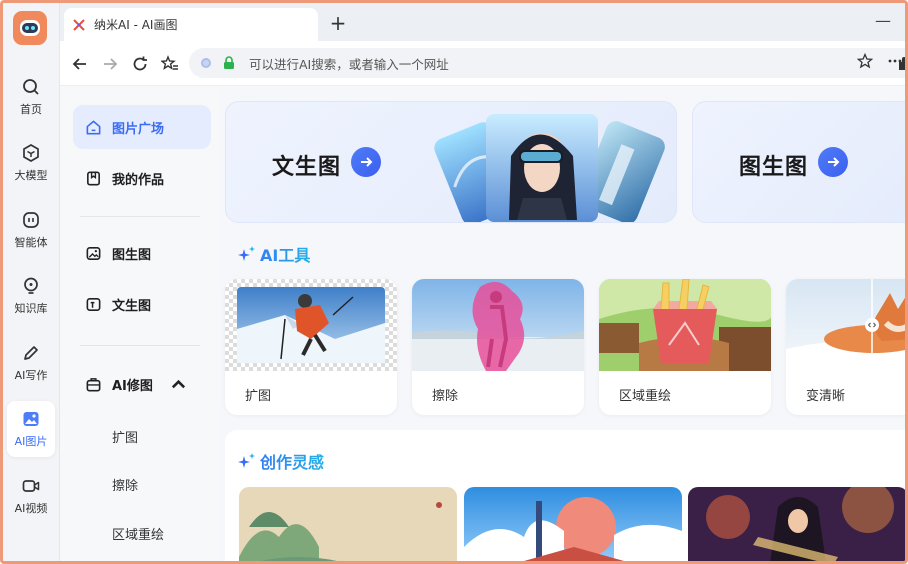  What do you see at coordinates (349, 64) in the screenshot?
I see `address-placeholder: 可以进行AI搜索，或者输入一个网址` at bounding box center [349, 64].